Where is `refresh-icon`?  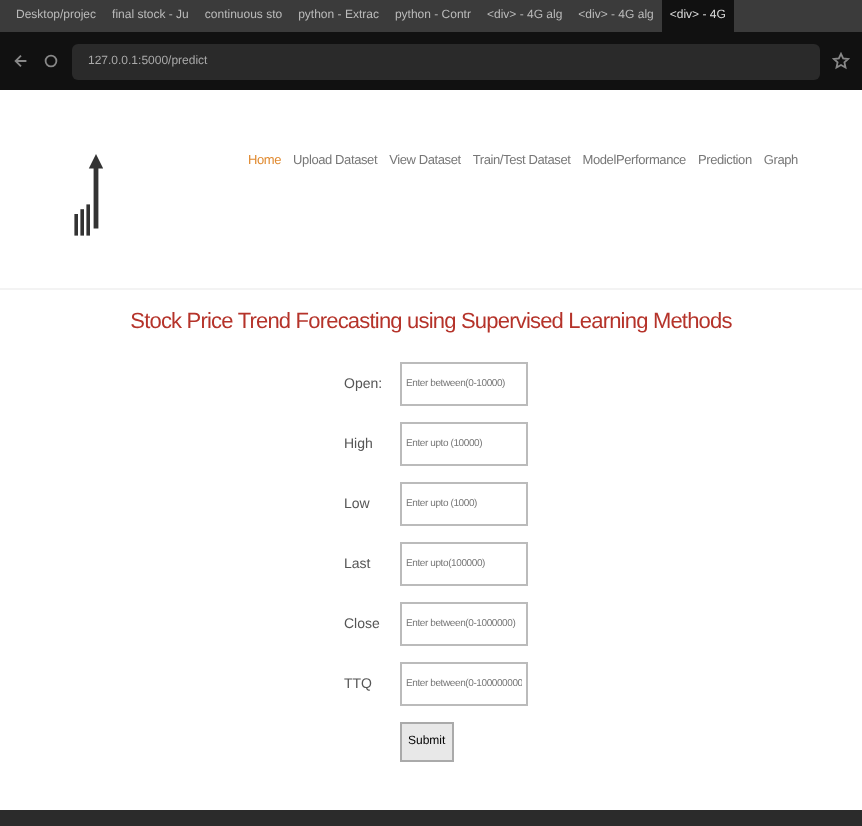
refresh-icon is located at coordinates (51, 61).